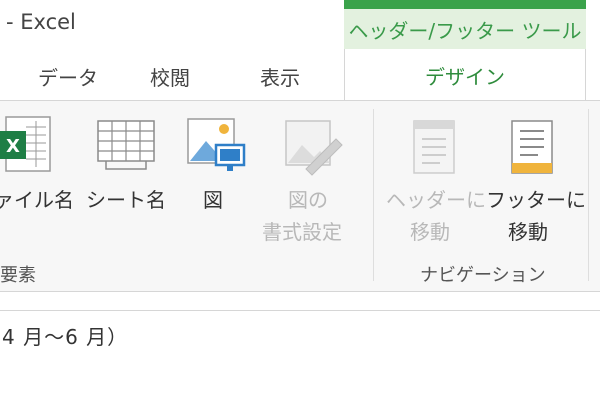 This screenshot has height=399, width=600. What do you see at coordinates (25, 144) in the screenshot?
I see `excel-file-icon: X` at bounding box center [25, 144].